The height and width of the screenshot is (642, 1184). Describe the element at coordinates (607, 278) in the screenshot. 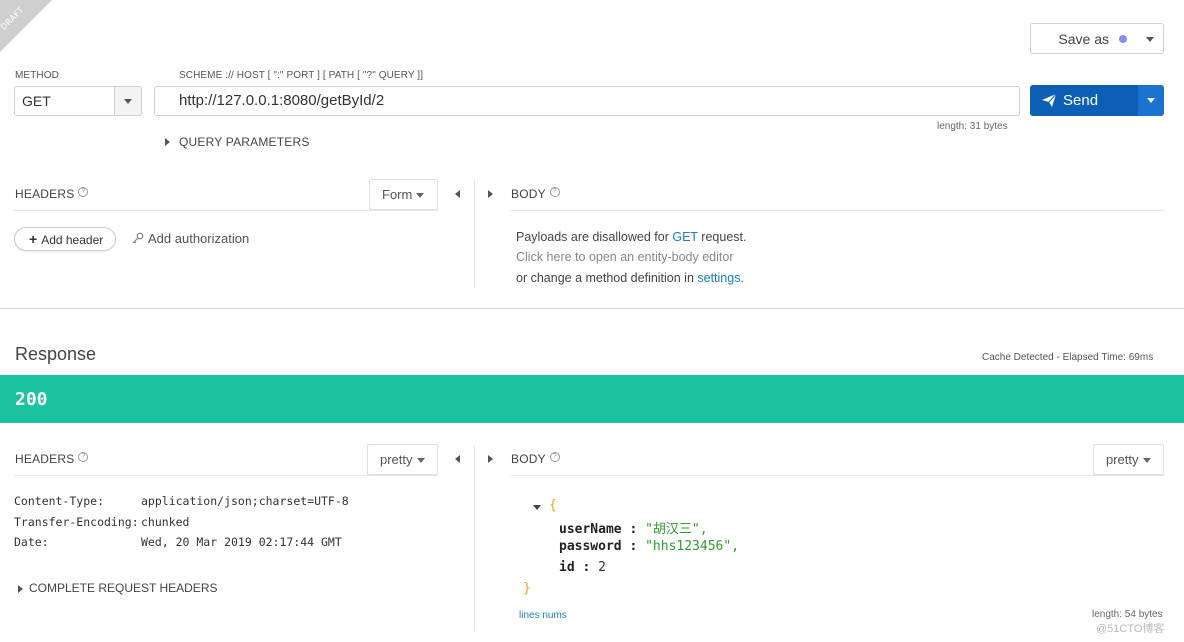

I see `body-message-text: or change a method definition in` at that location.